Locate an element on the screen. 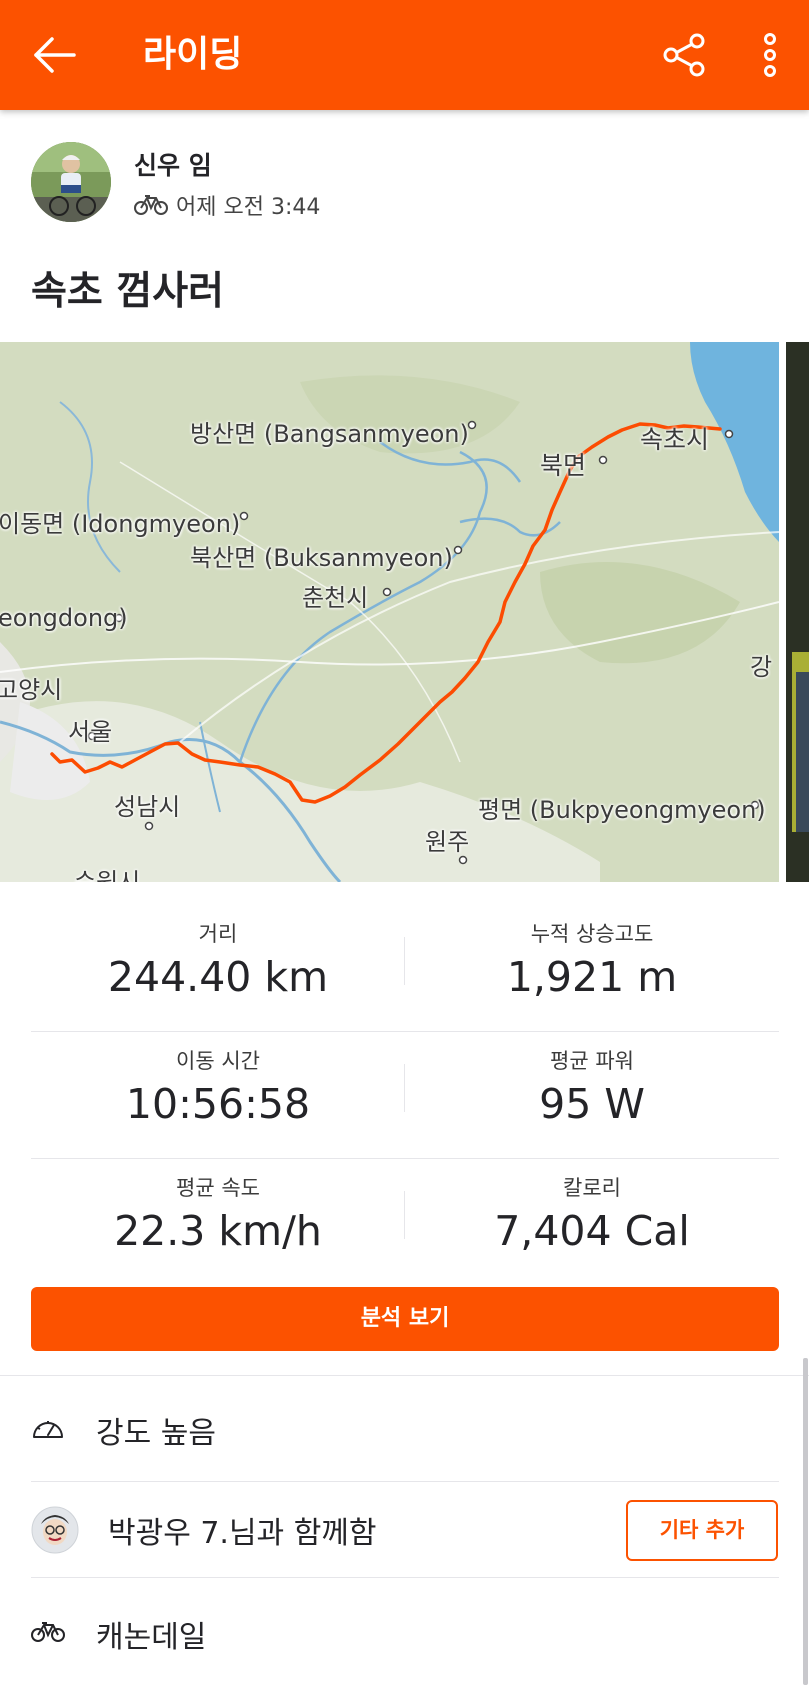 The width and height of the screenshot is (809, 1685). map-label-wonju: 원주 is located at coordinates (447, 842).